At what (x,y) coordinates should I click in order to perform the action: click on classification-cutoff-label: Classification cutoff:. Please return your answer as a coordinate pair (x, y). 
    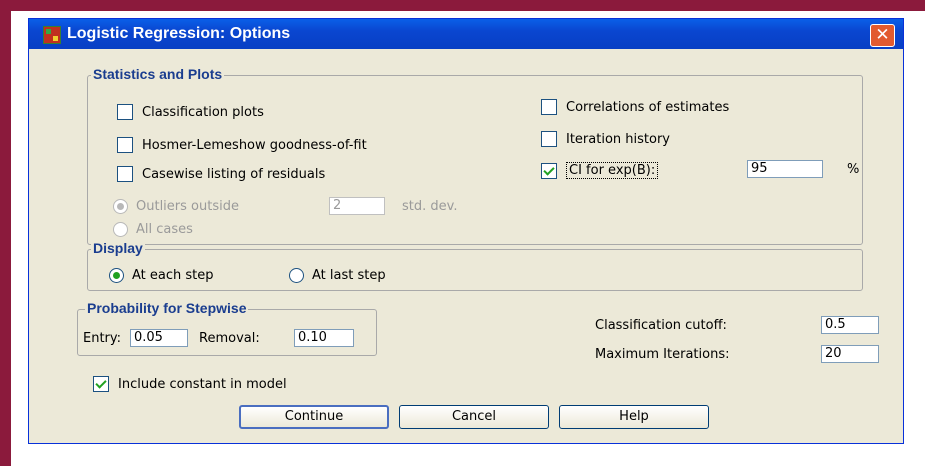
    Looking at the image, I should click on (661, 325).